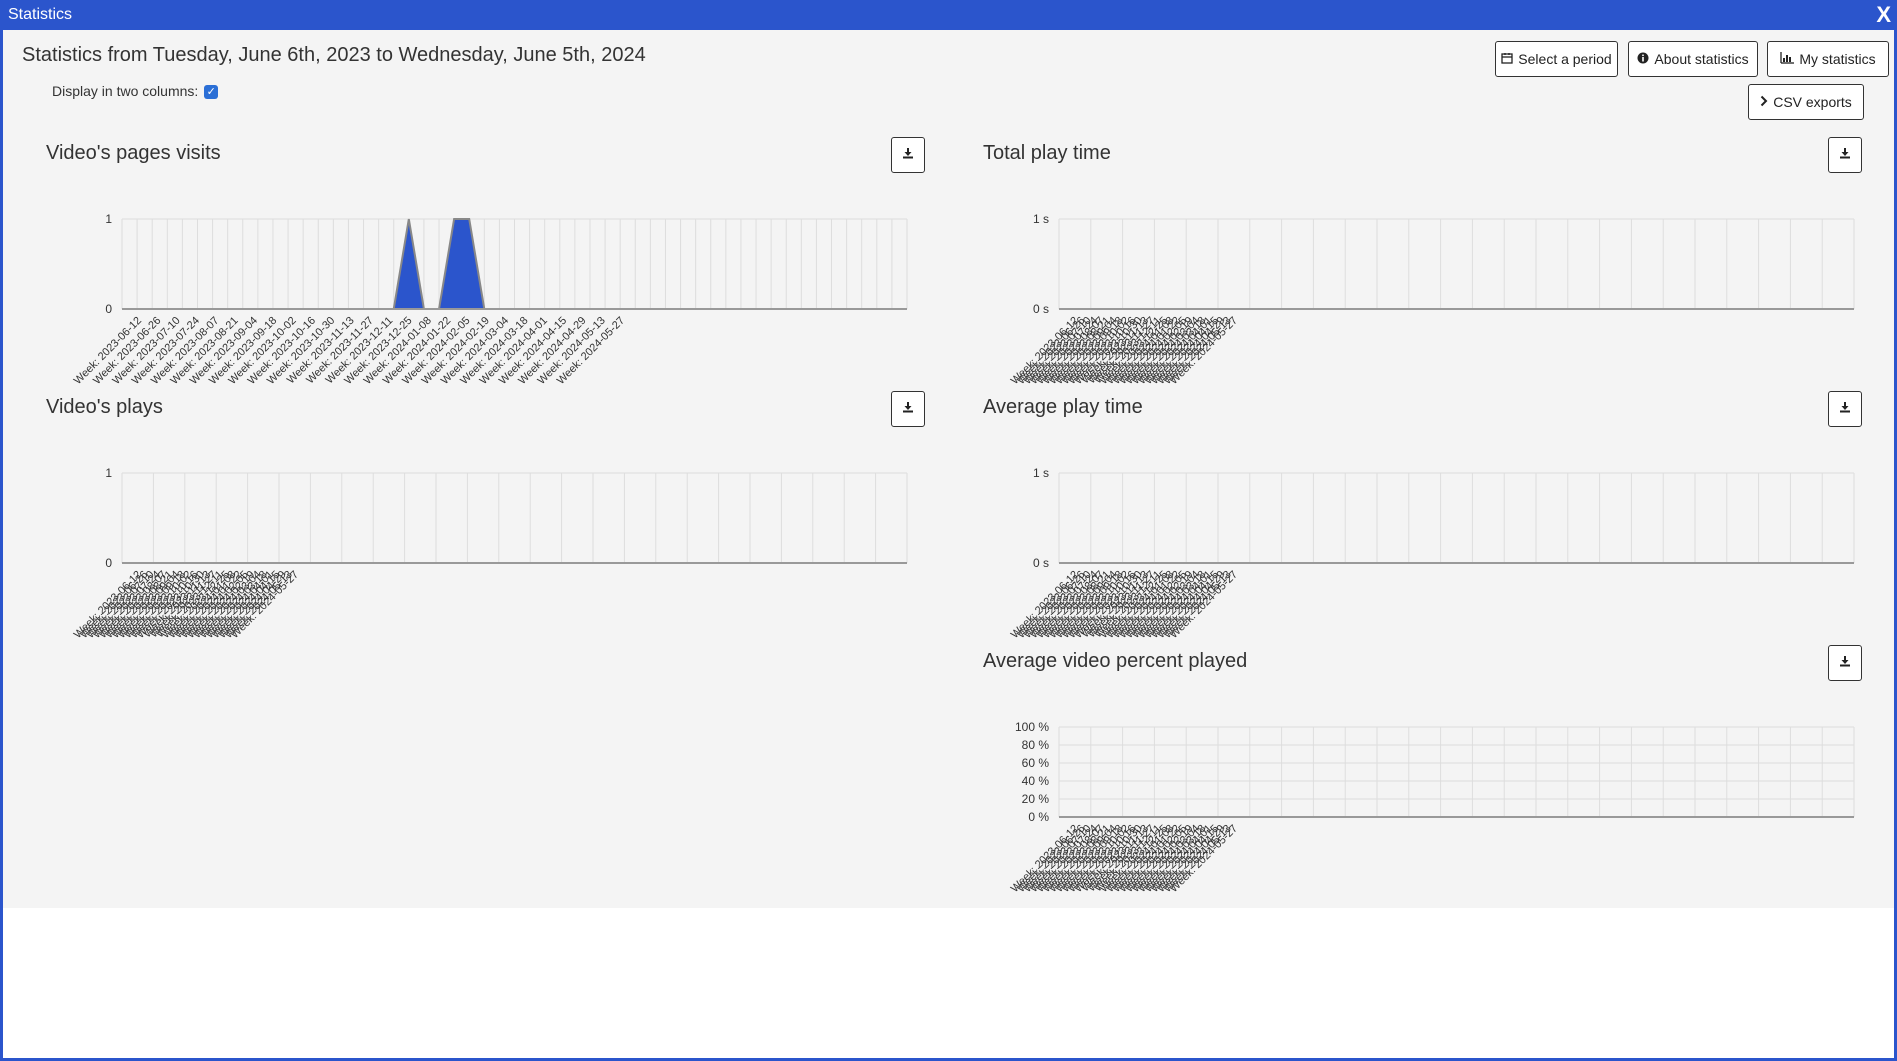 The height and width of the screenshot is (1061, 1897). What do you see at coordinates (1812, 102) in the screenshot?
I see `csv-exports-label: CSV exports` at bounding box center [1812, 102].